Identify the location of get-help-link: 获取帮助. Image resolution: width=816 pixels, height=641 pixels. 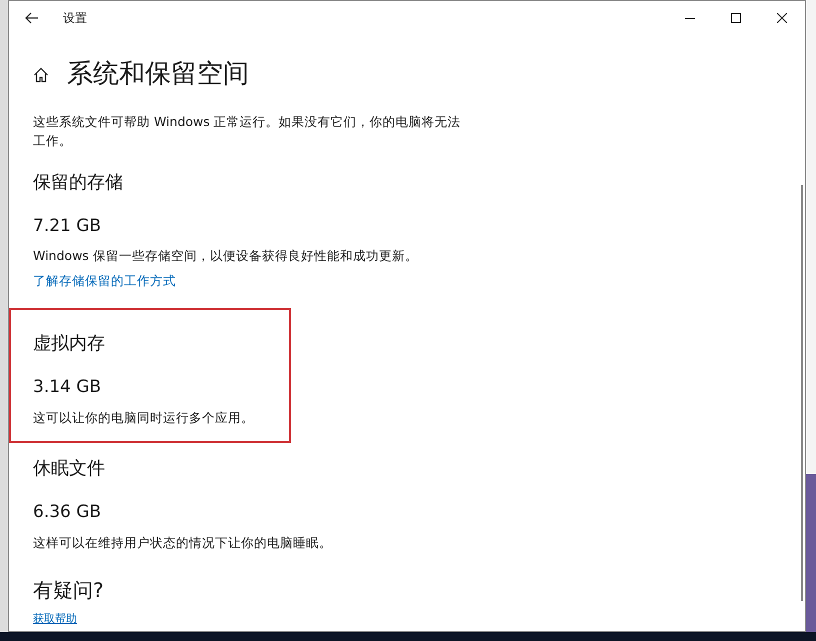
(55, 618).